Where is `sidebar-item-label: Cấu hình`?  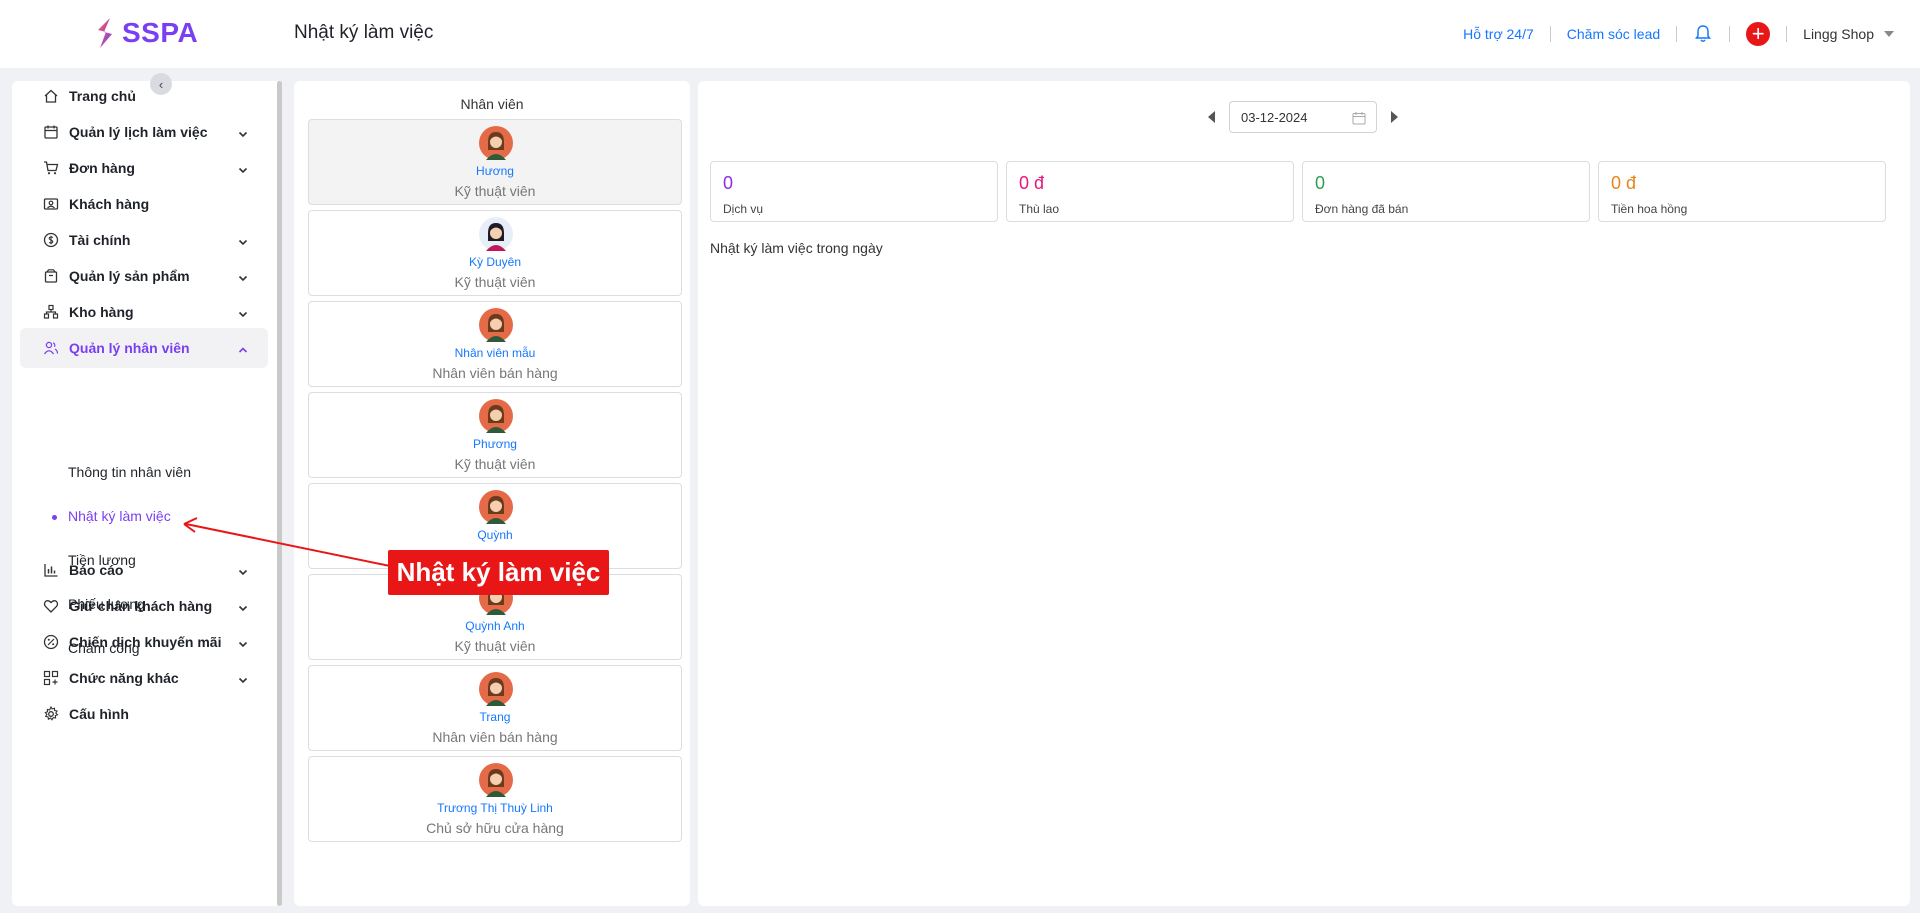 sidebar-item-label: Cấu hình is located at coordinates (99, 714).